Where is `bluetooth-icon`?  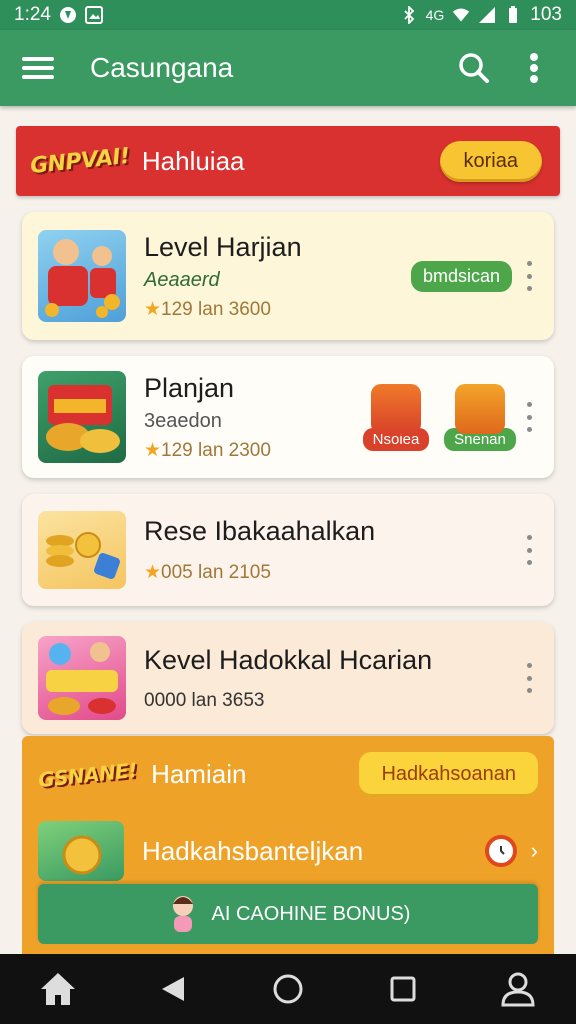
bluetooth-icon is located at coordinates (409, 15).